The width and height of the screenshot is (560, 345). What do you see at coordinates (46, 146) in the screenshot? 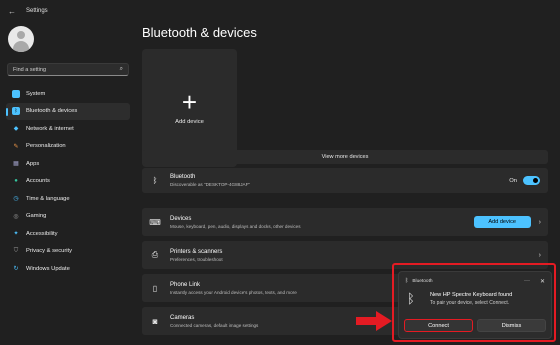
I see `sidebar-item-label: Personalization` at bounding box center [46, 146].